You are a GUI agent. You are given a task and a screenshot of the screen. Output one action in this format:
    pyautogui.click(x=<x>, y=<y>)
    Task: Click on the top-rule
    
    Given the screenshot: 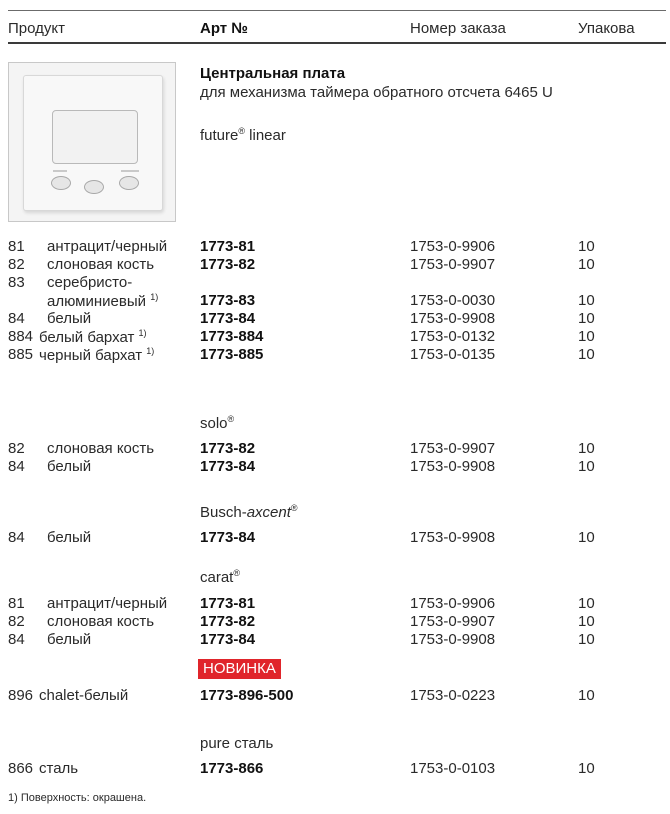 What is the action you would take?
    pyautogui.click(x=337, y=10)
    